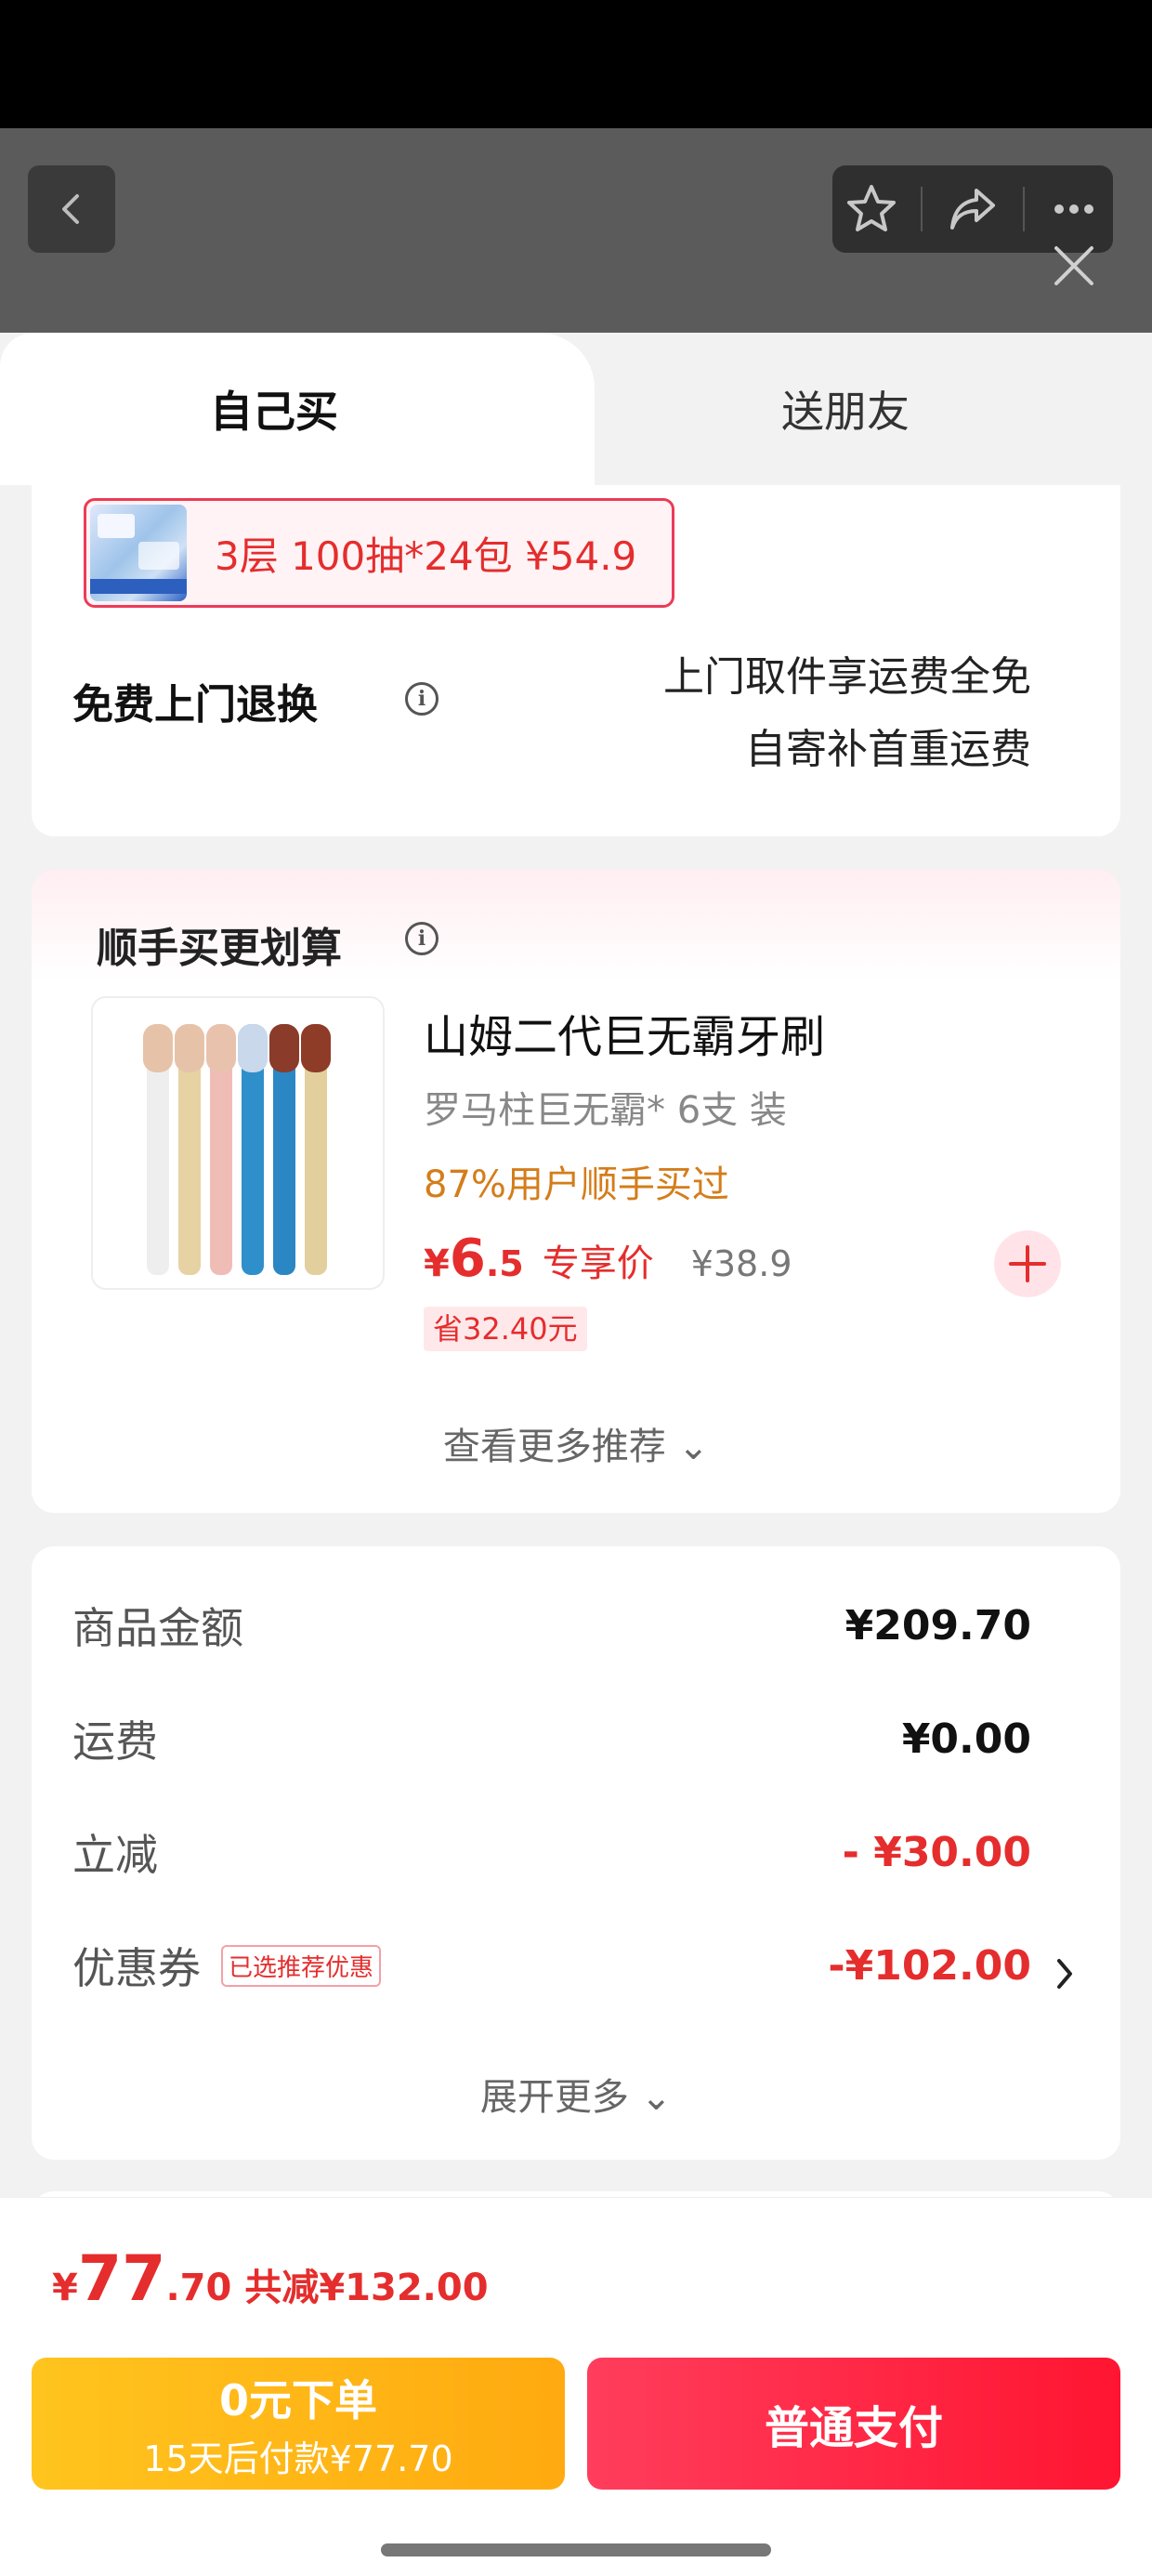 Image resolution: width=1152 pixels, height=2576 pixels. Describe the element at coordinates (936, 1852) in the screenshot. I see `discount-value: - ¥30.00` at that location.